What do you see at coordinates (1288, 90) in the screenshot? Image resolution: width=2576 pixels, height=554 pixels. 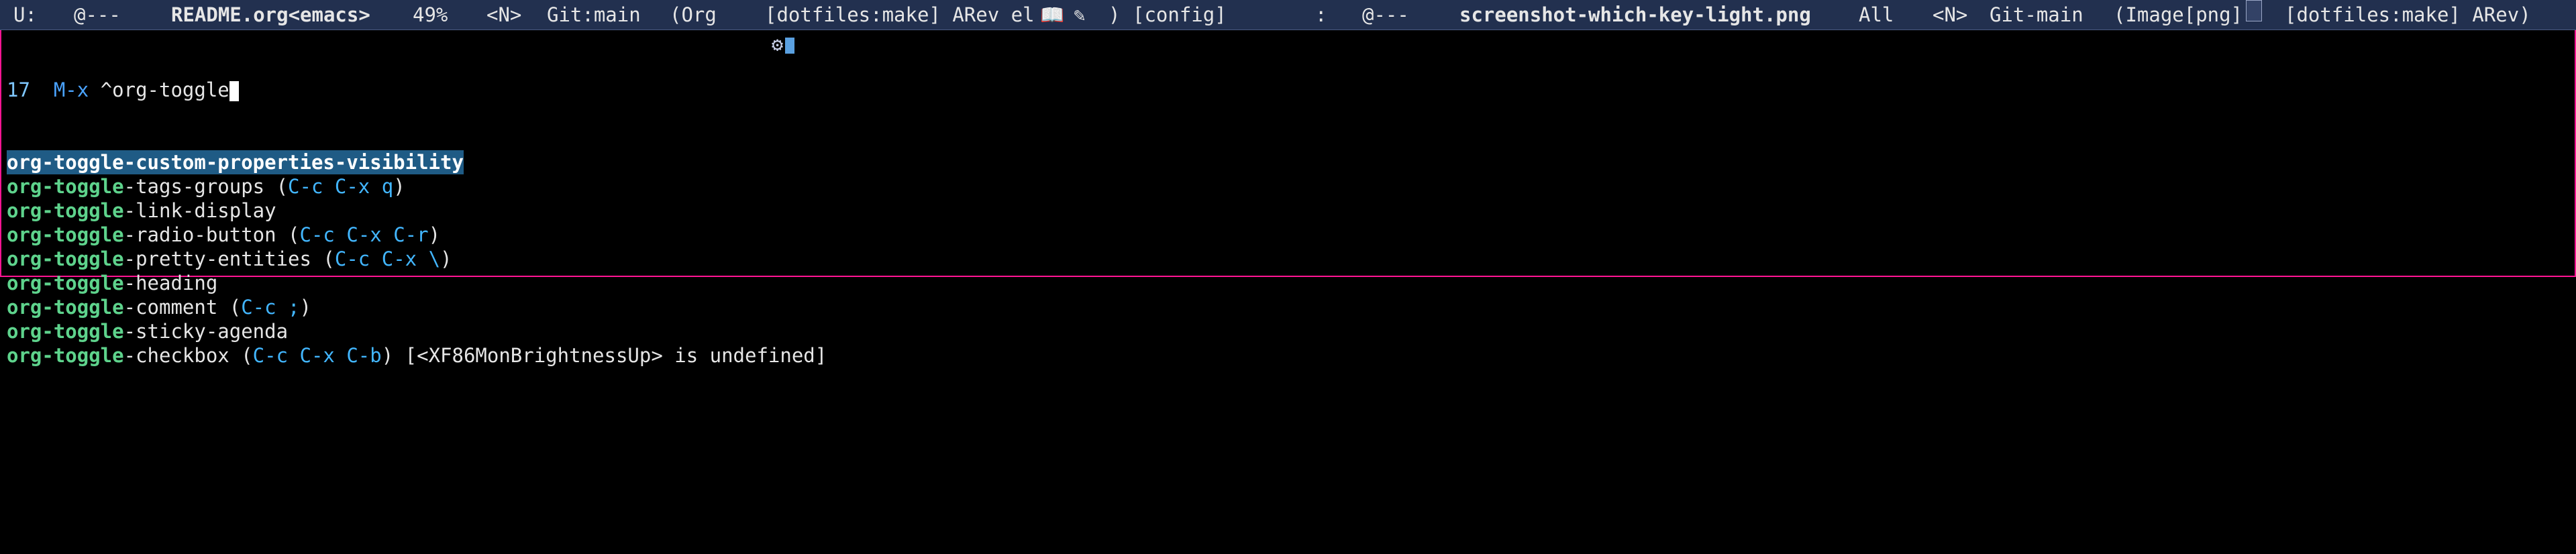 I see `minibuffer-prompt-line: 17 M-x ^org-toggle` at bounding box center [1288, 90].